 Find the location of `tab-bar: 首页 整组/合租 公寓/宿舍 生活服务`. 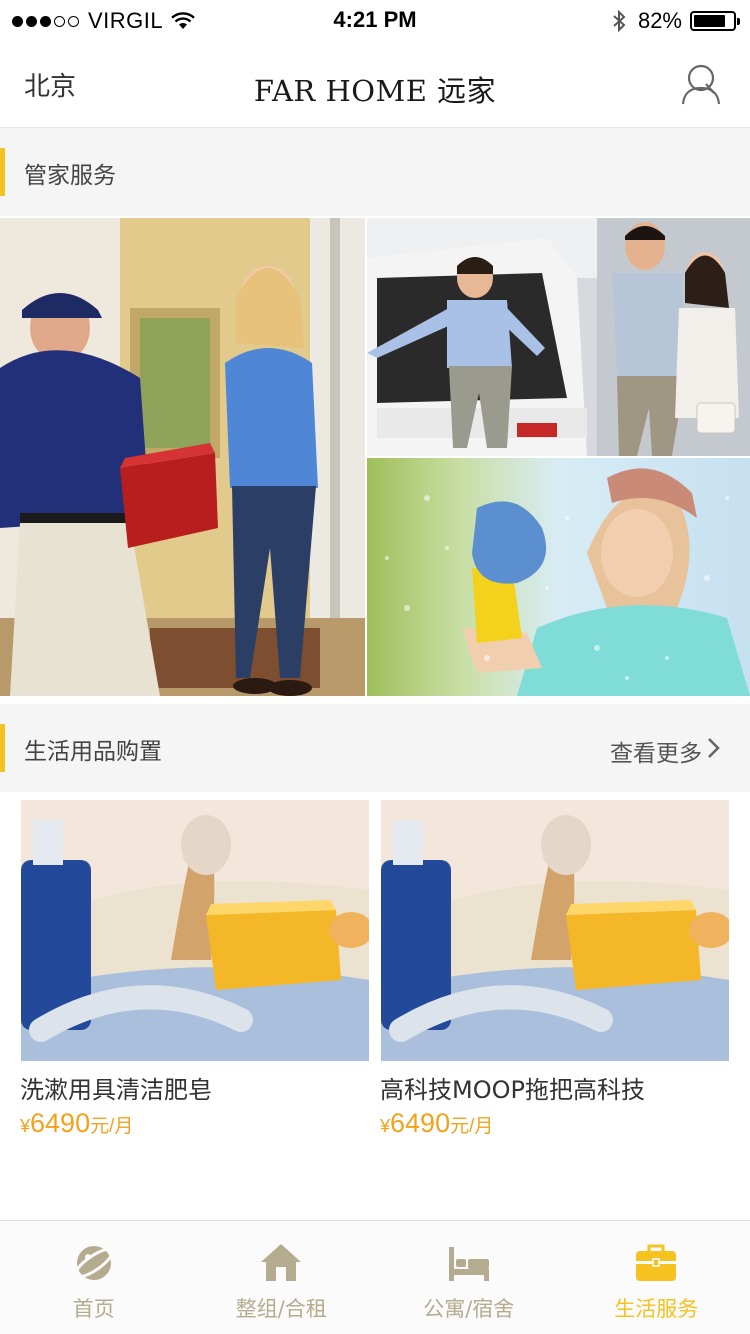

tab-bar: 首页 整组/合租 公寓/宿舍 生活服务 is located at coordinates (375, 1277).